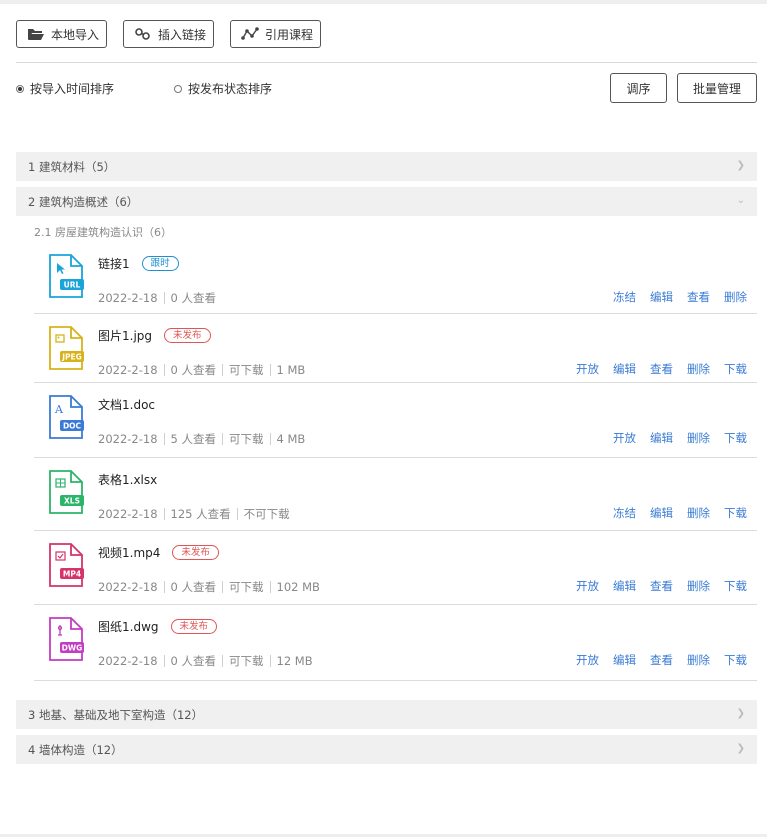 This screenshot has height=837, width=767. I want to click on status-badge: 跟时, so click(160, 263).